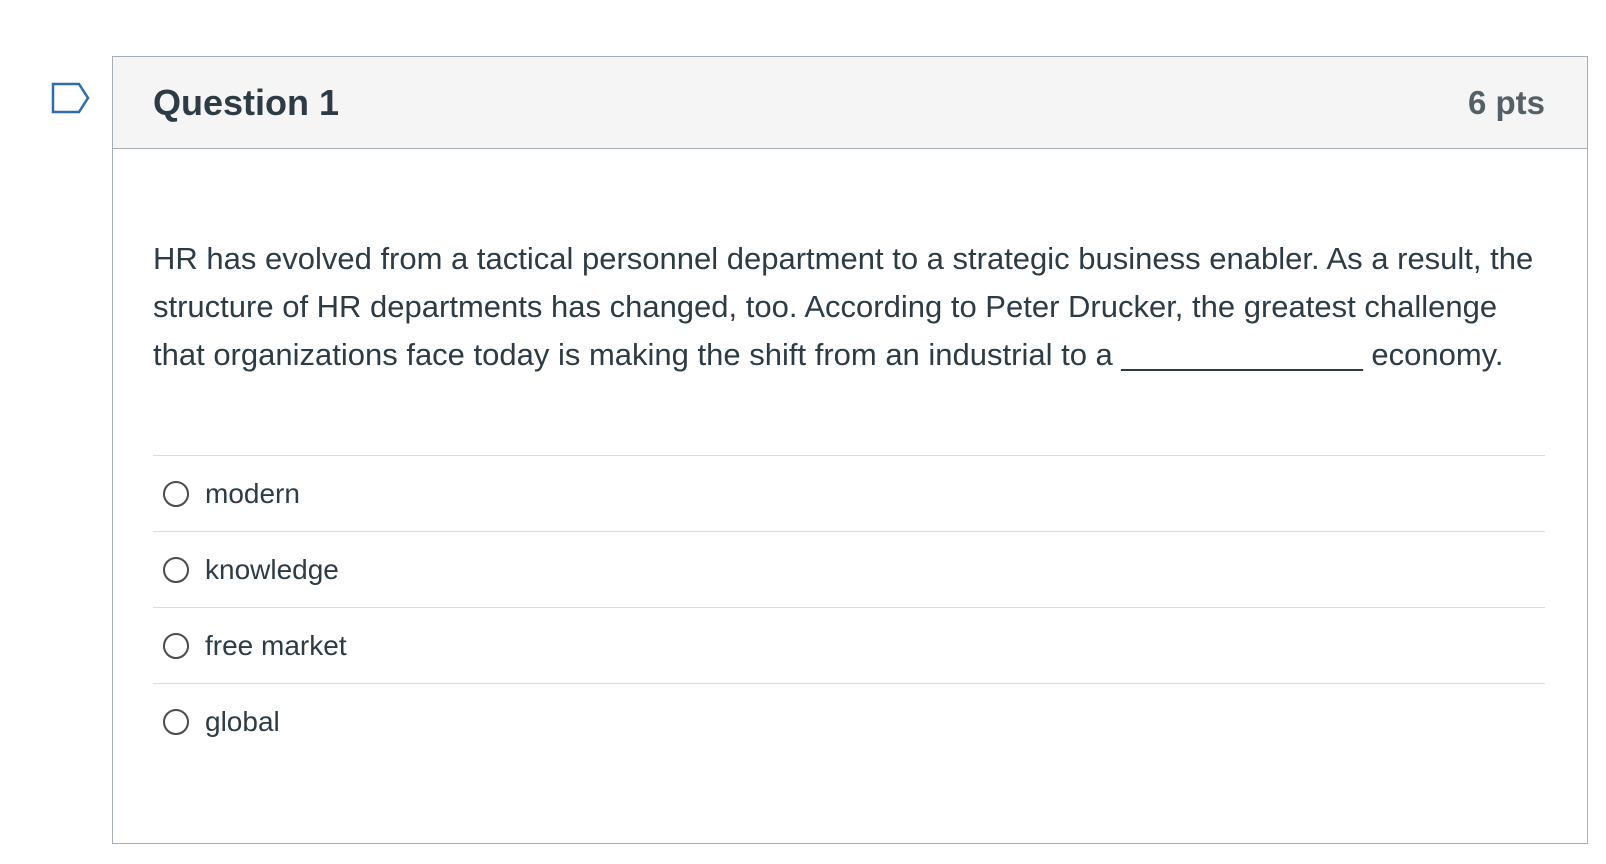 The width and height of the screenshot is (1606, 864). I want to click on answer-option: modern, so click(849, 494).